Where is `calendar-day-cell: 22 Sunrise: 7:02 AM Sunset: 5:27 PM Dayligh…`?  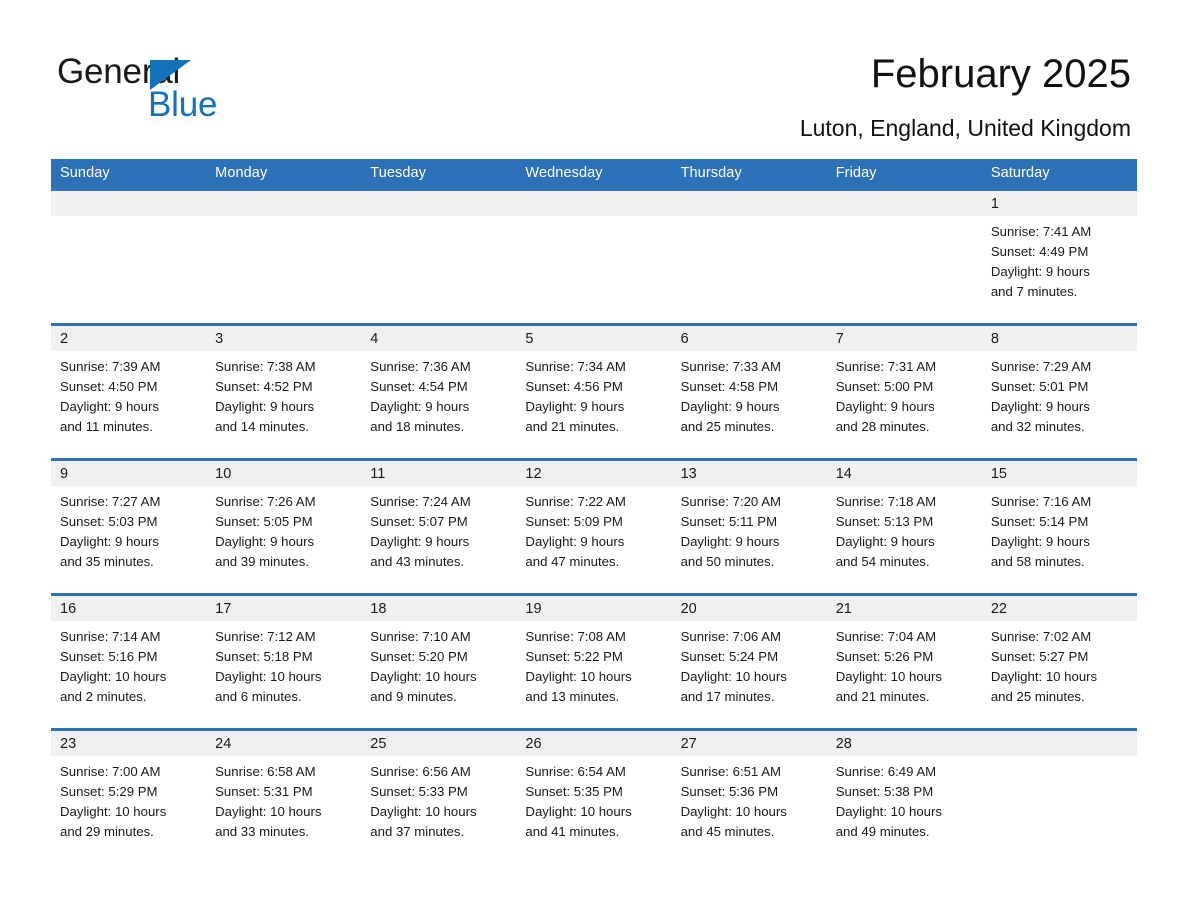 calendar-day-cell: 22 Sunrise: 7:02 AM Sunset: 5:27 PM Dayligh… is located at coordinates (1059, 661).